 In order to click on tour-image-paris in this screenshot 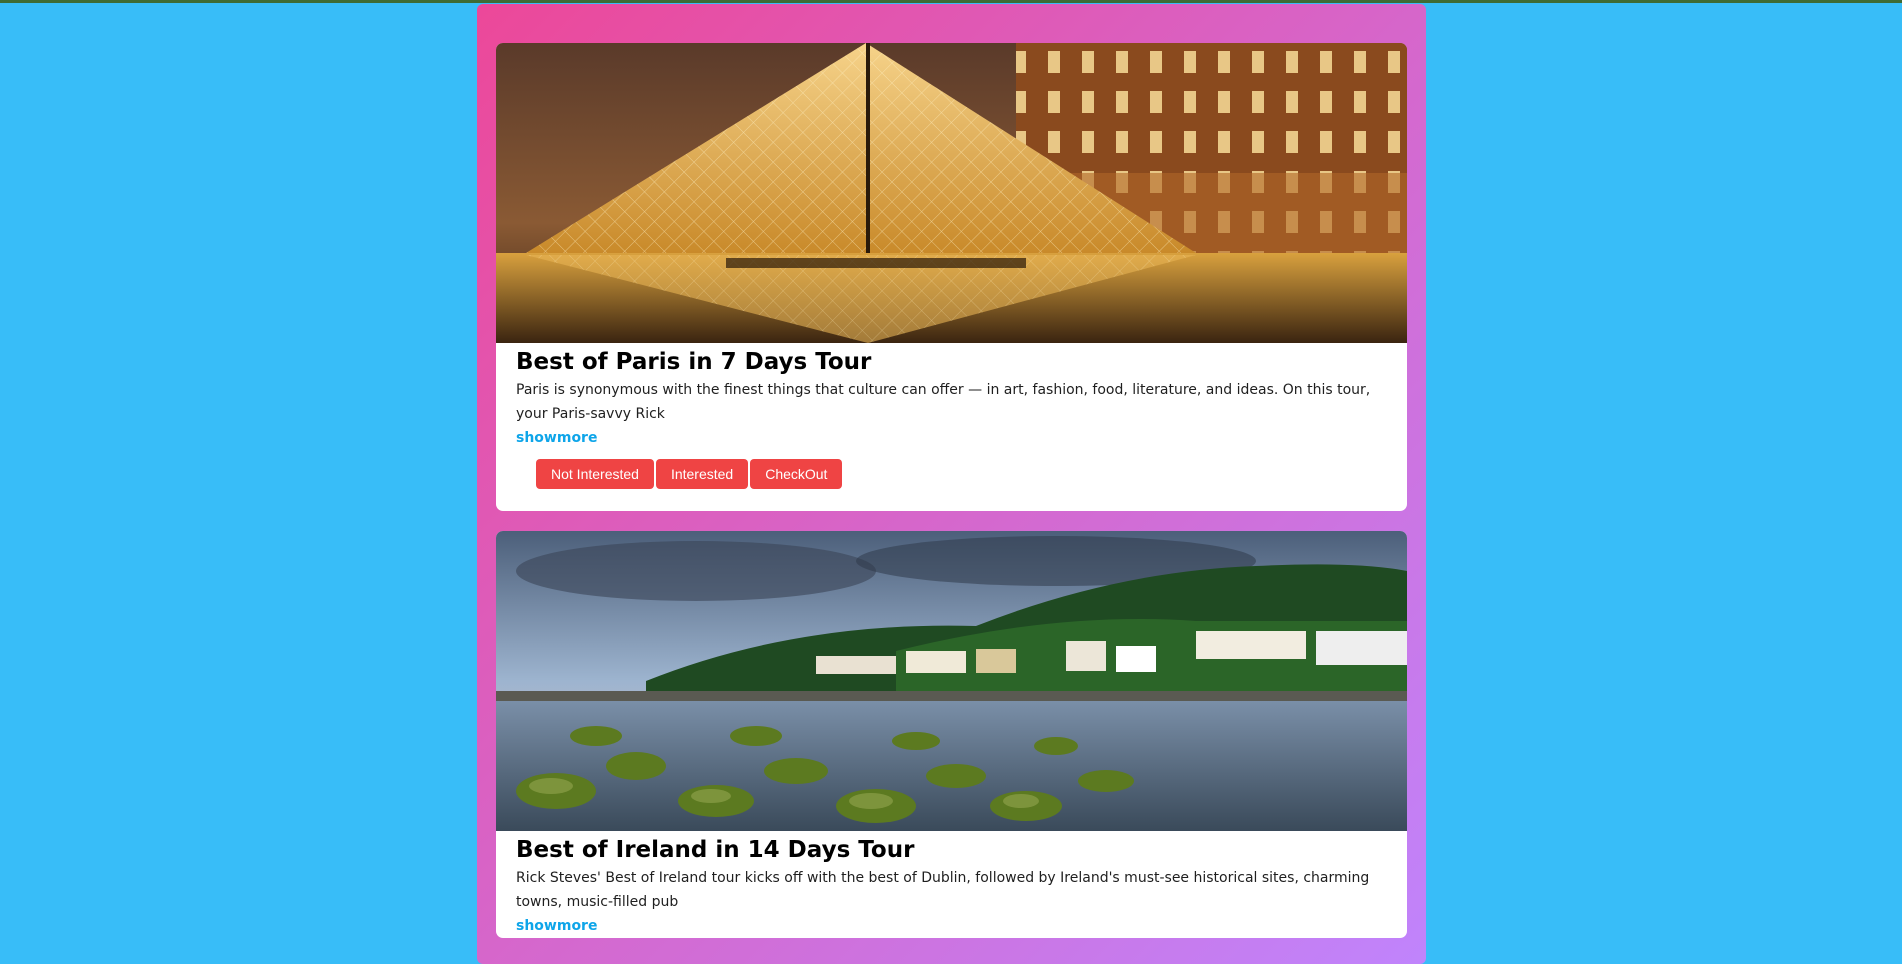, I will do `click(951, 193)`.